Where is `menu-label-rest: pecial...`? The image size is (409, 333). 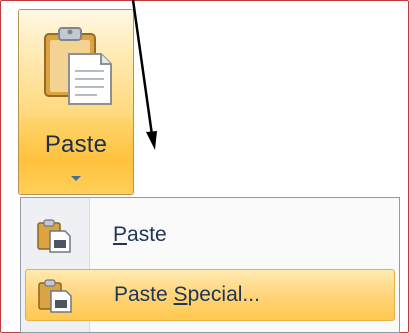
menu-label-rest: pecial... is located at coordinates (223, 294).